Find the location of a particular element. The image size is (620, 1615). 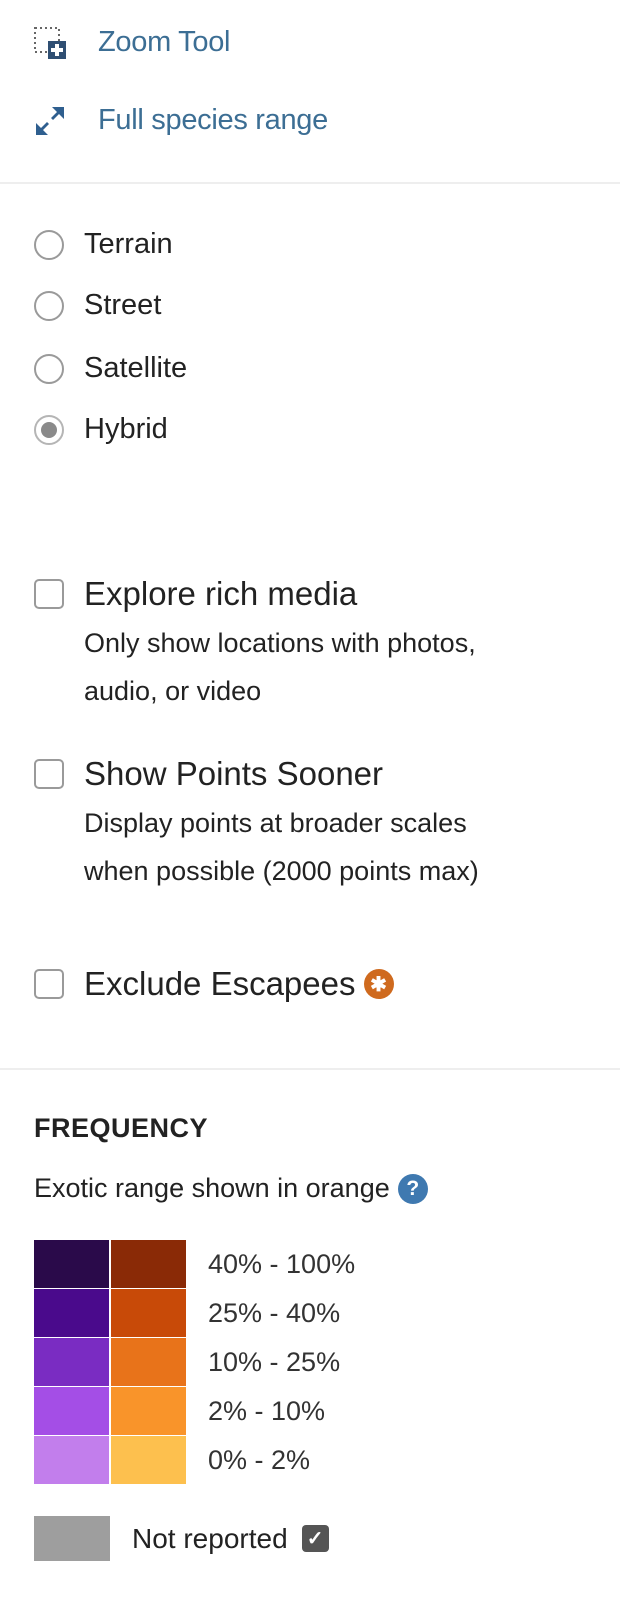

exclude-escapees-checkbox is located at coordinates (49, 984).